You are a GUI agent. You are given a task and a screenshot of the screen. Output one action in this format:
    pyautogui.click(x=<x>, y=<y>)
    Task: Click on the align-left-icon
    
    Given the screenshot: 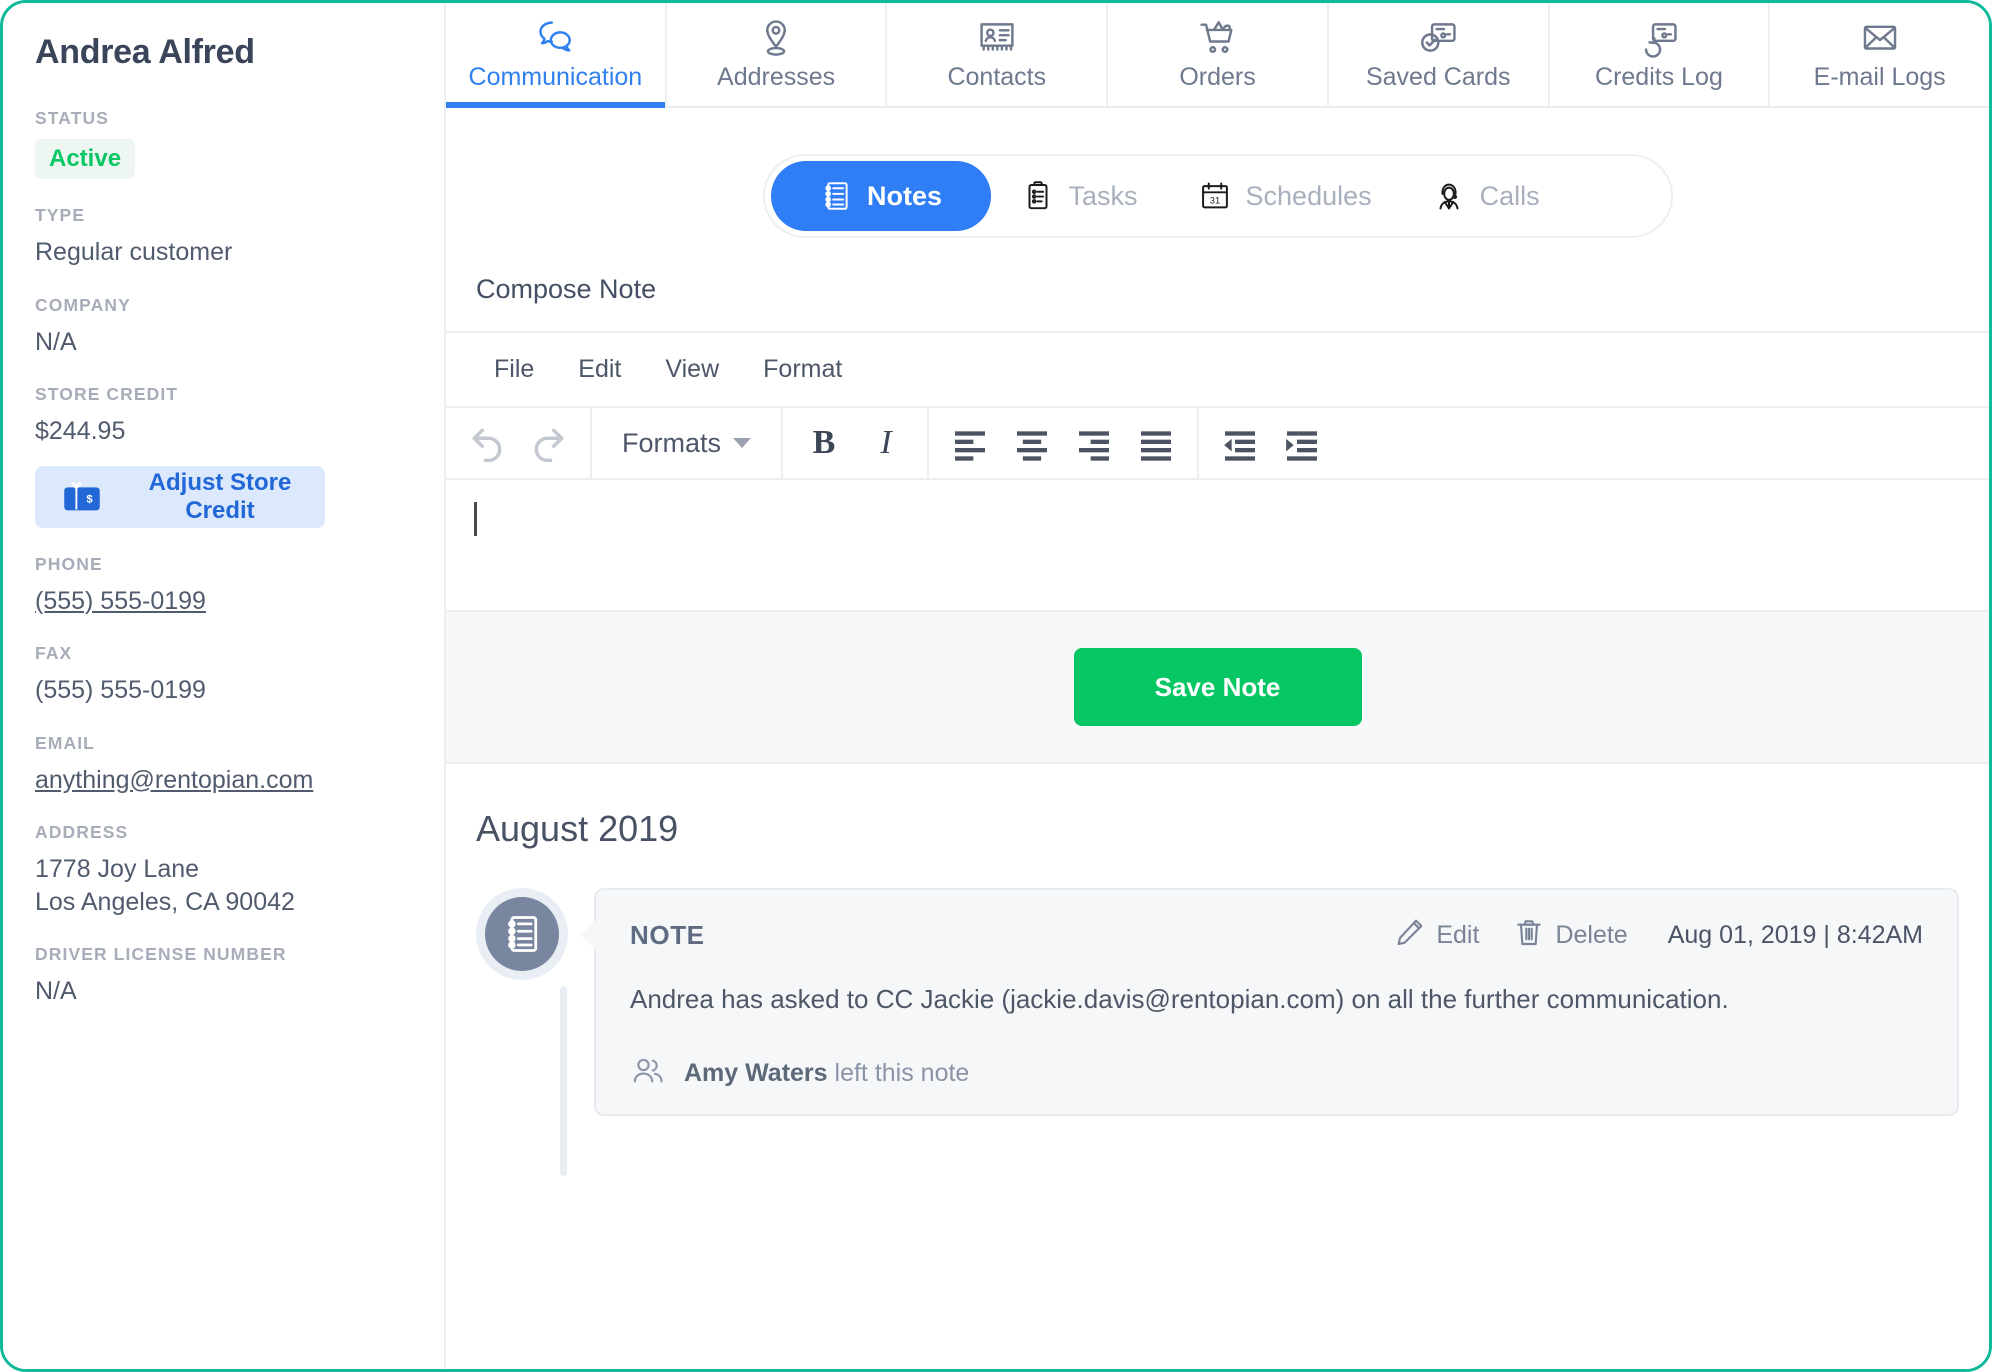 What is the action you would take?
    pyautogui.click(x=970, y=443)
    